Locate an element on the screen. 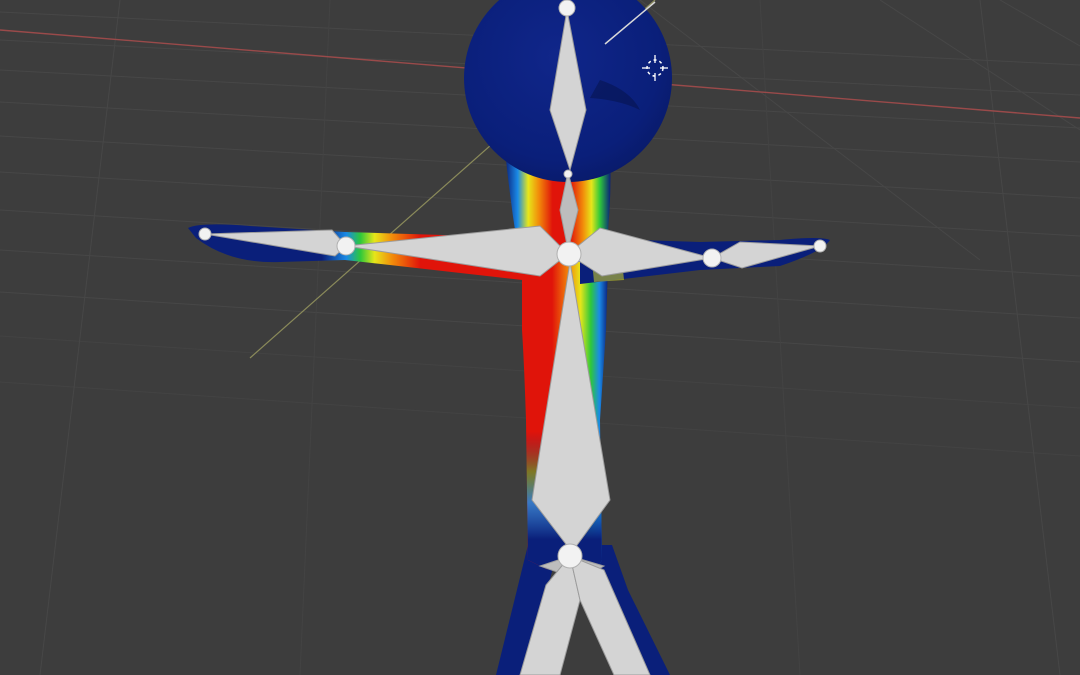 Image resolution: width=1080 pixels, height=675 pixels. joint-elbow-right is located at coordinates (712, 258).